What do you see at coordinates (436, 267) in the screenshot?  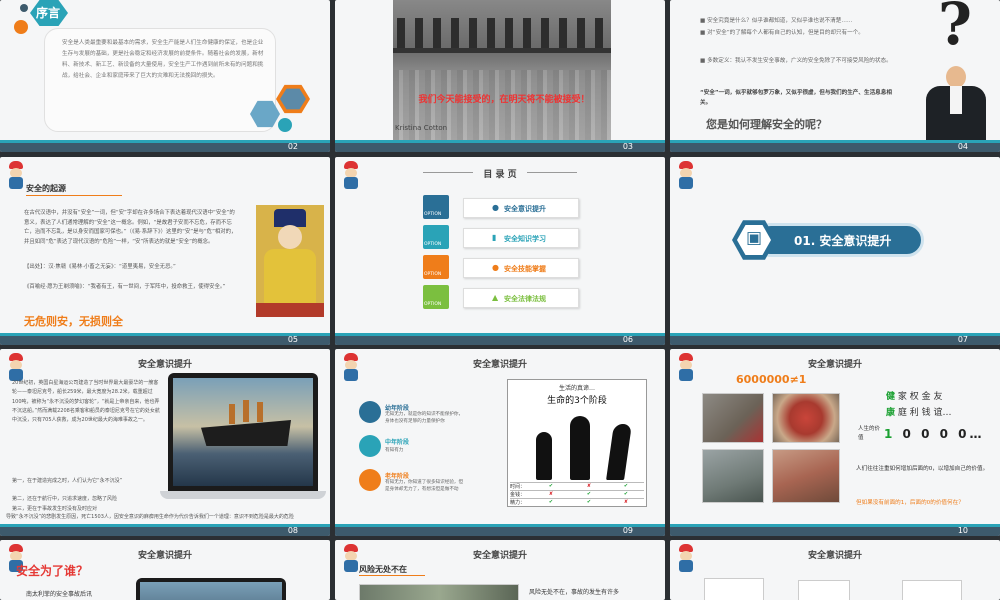 I see `toc-option-3-badge: OPTION` at bounding box center [436, 267].